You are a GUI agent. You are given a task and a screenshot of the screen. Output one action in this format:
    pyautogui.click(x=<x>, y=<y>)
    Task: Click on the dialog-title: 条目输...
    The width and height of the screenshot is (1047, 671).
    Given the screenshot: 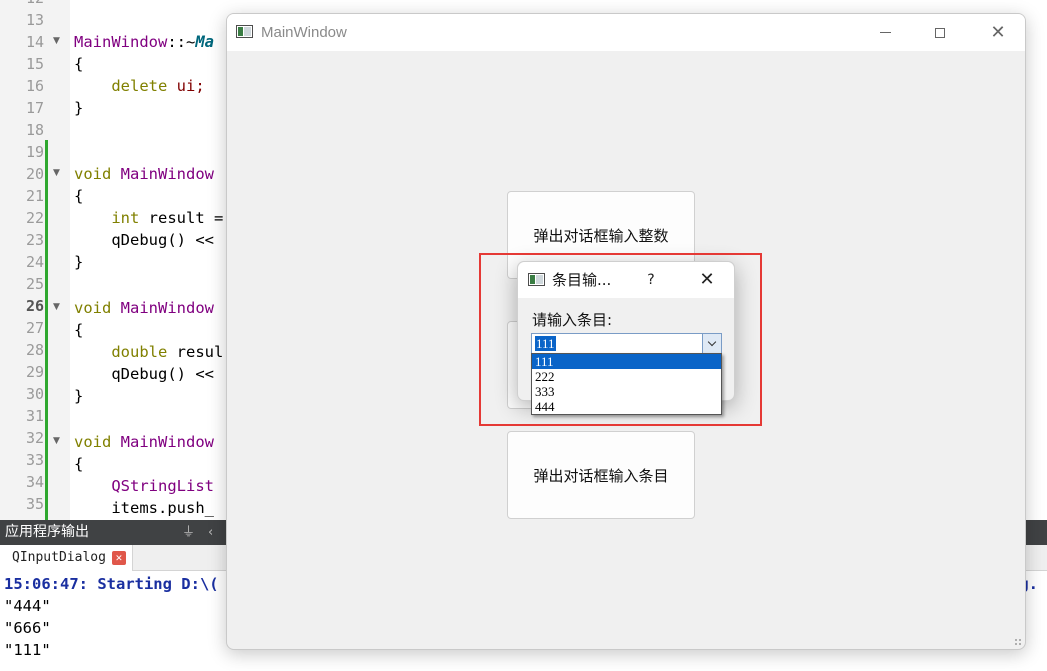 What is the action you would take?
    pyautogui.click(x=582, y=280)
    